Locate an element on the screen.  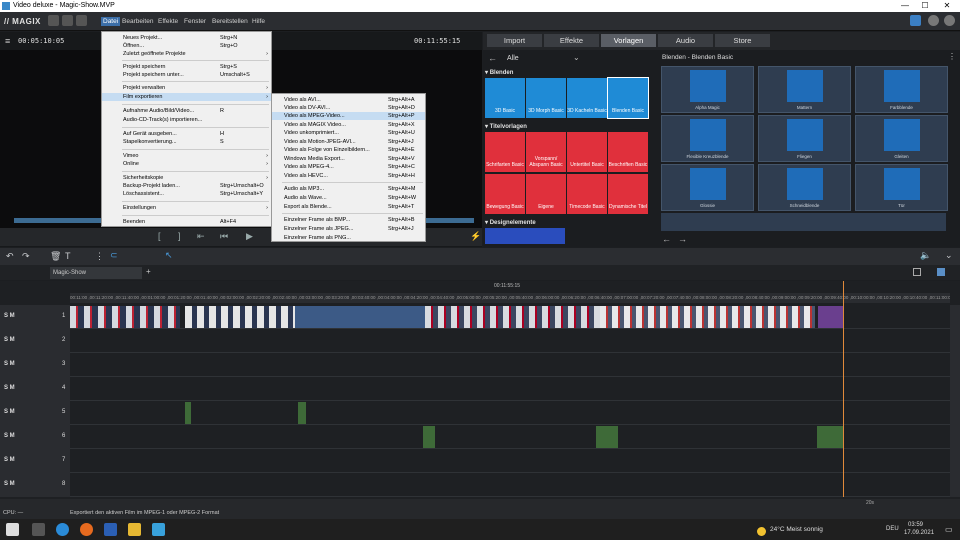
menu-item-mjpeg: Video als Motion-JPEG-AVI... Strg+Alt+J is located at coordinates (348, 142).